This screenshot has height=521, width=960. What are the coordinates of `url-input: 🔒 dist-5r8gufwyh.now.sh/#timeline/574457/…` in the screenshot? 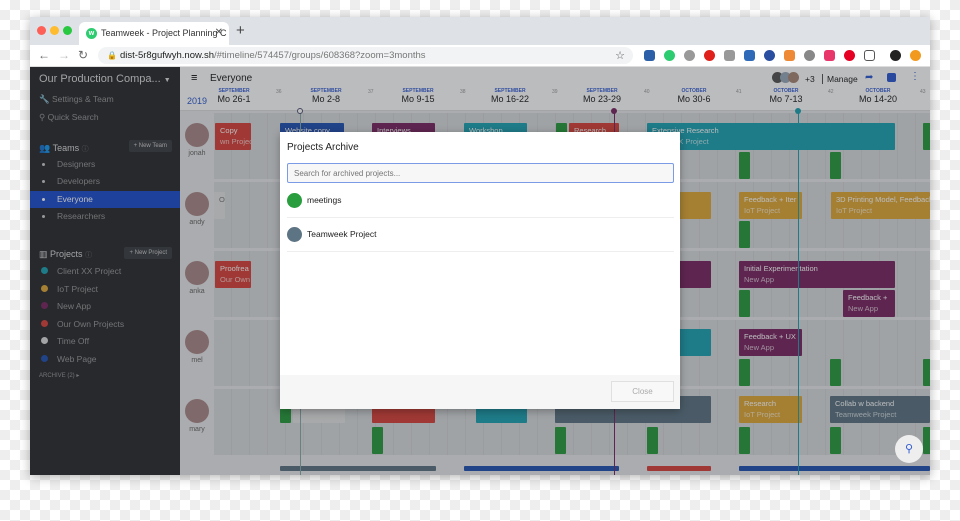 It's located at (365, 55).